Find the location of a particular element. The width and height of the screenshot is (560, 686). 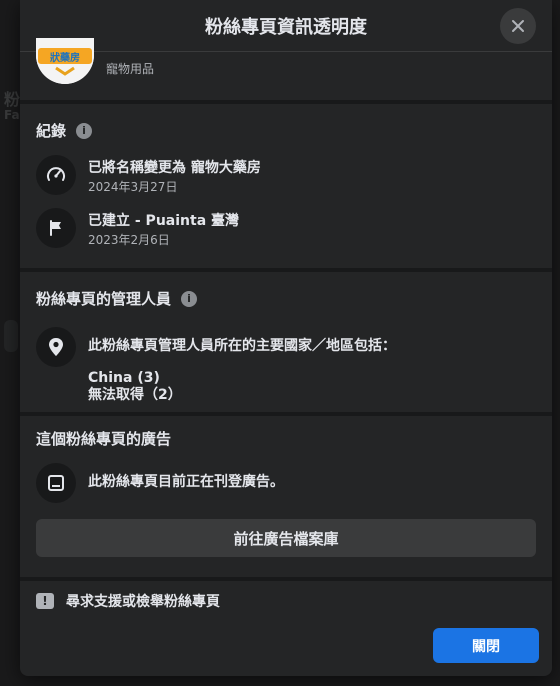

page-avatar: 狀藥房 is located at coordinates (65, 61).